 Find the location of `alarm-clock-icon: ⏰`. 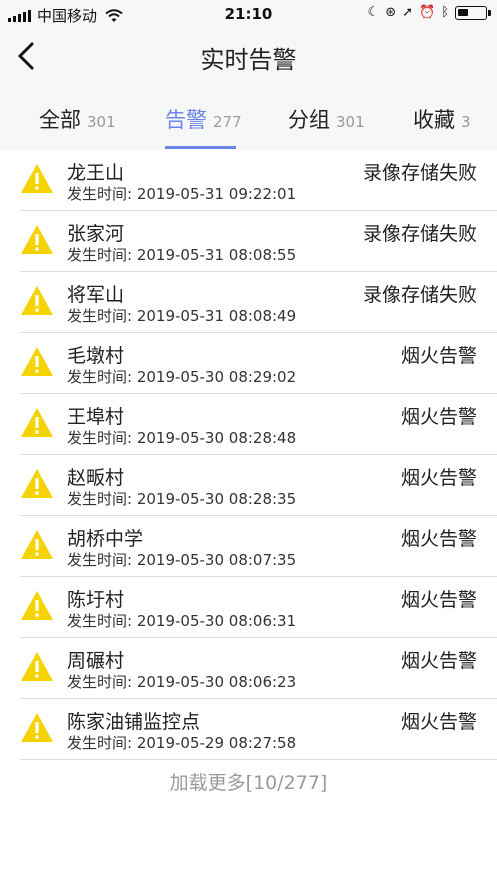

alarm-clock-icon: ⏰ is located at coordinates (427, 12).